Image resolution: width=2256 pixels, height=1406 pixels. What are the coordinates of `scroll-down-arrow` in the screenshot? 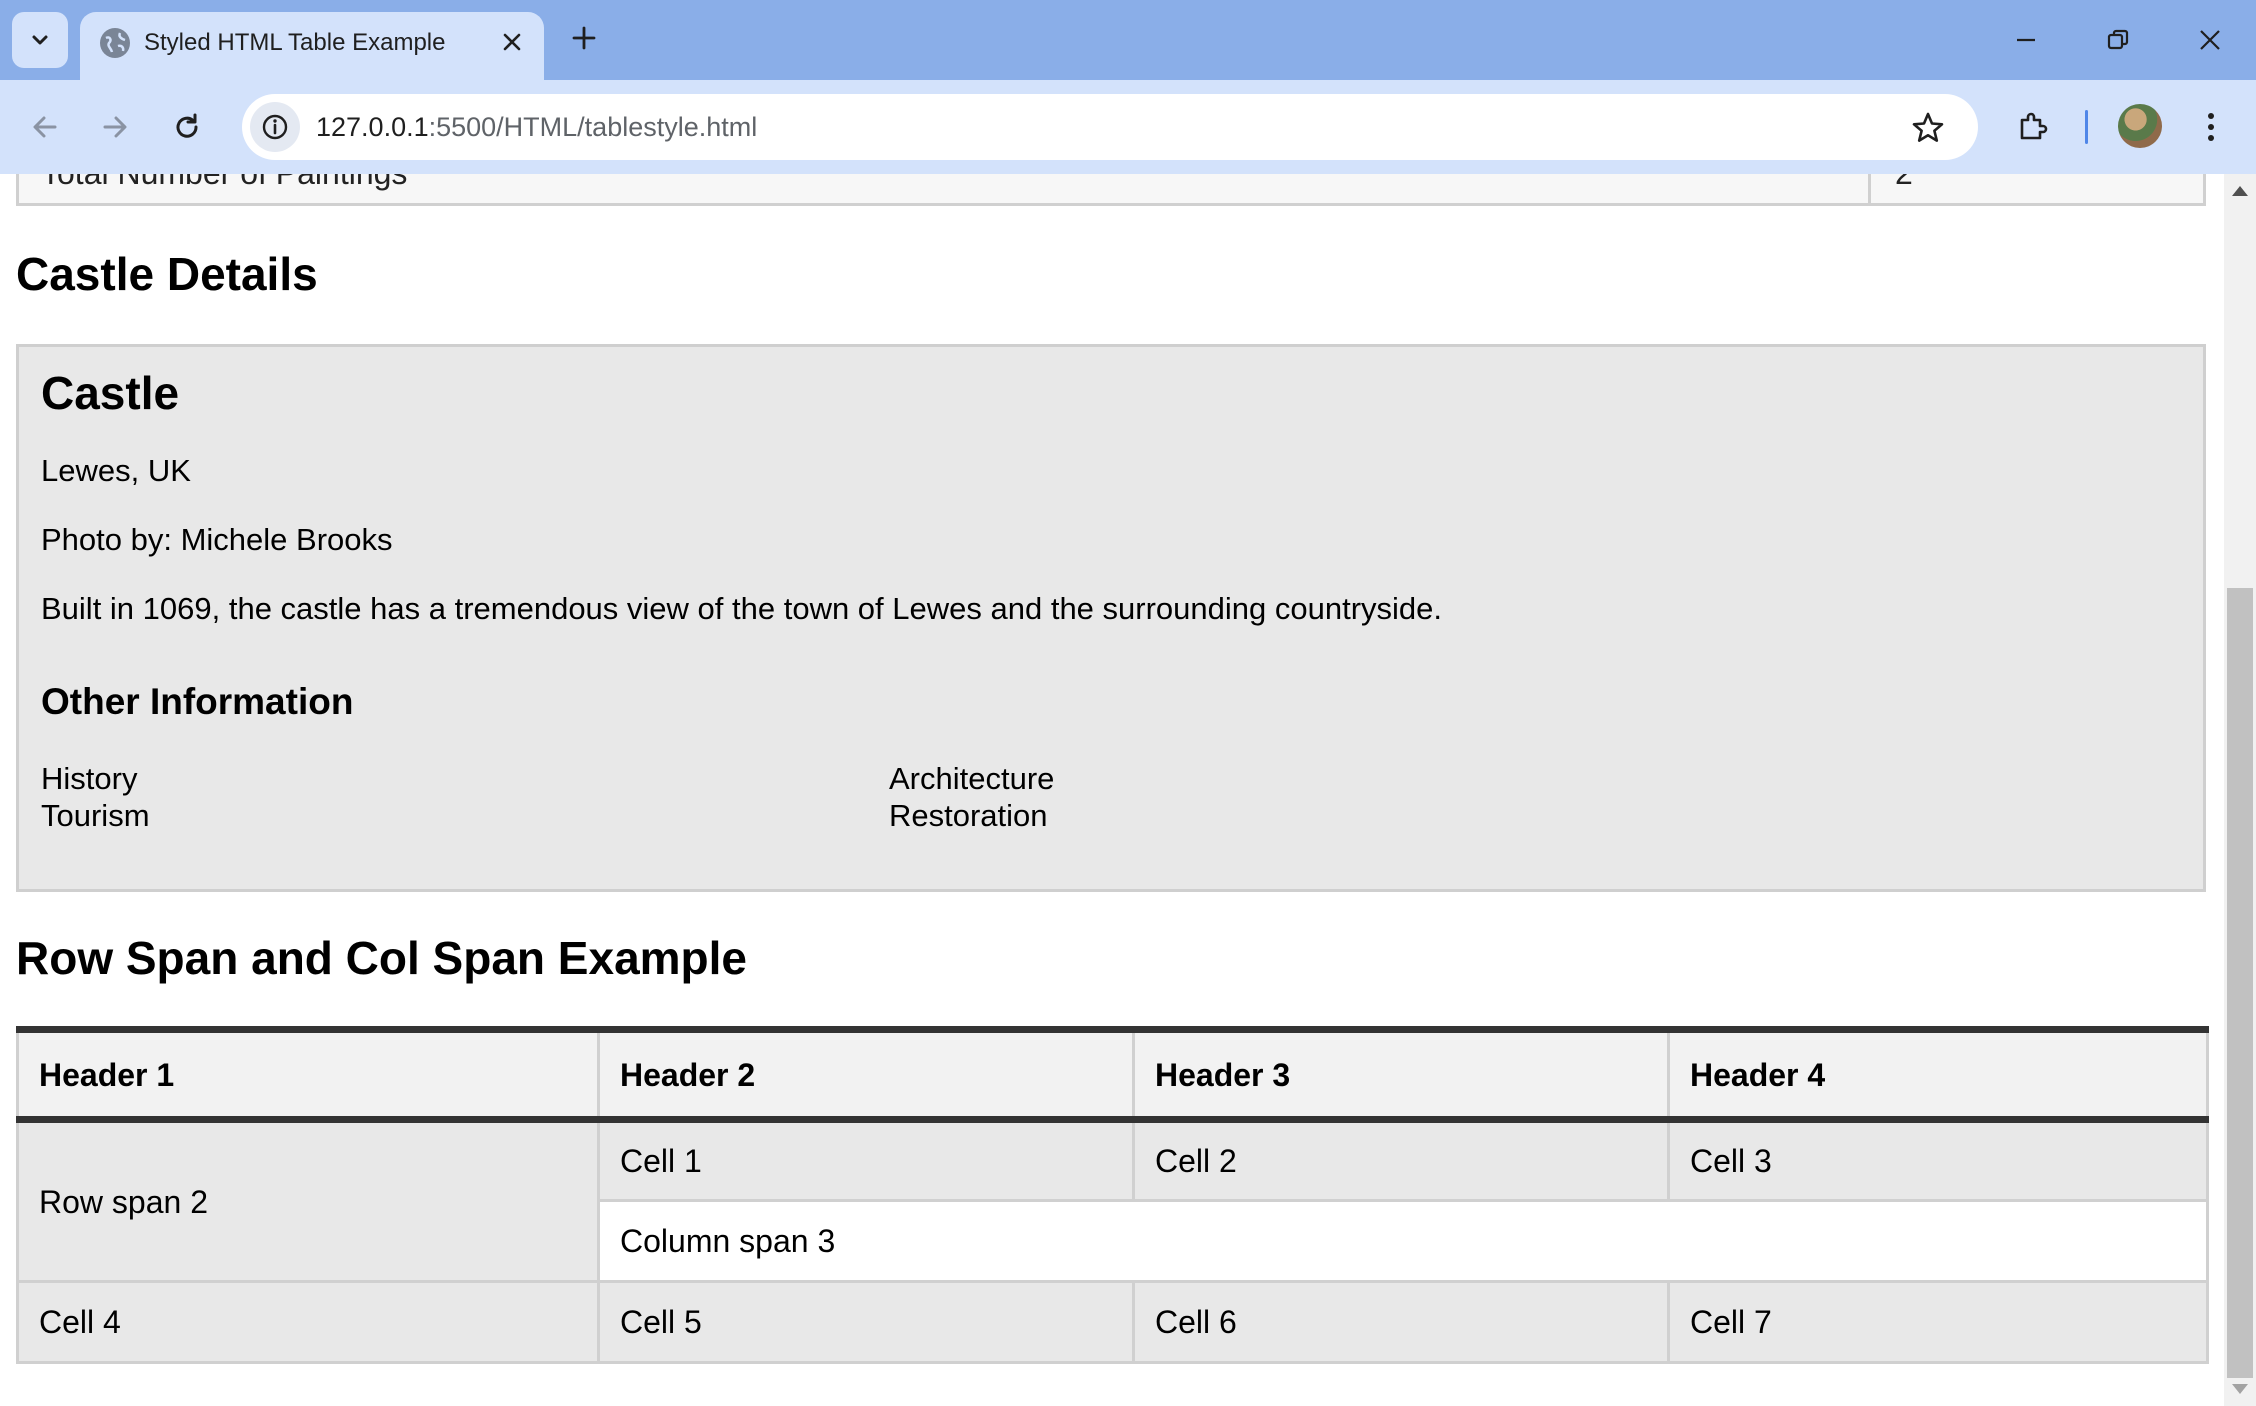 It's located at (2240, 1389).